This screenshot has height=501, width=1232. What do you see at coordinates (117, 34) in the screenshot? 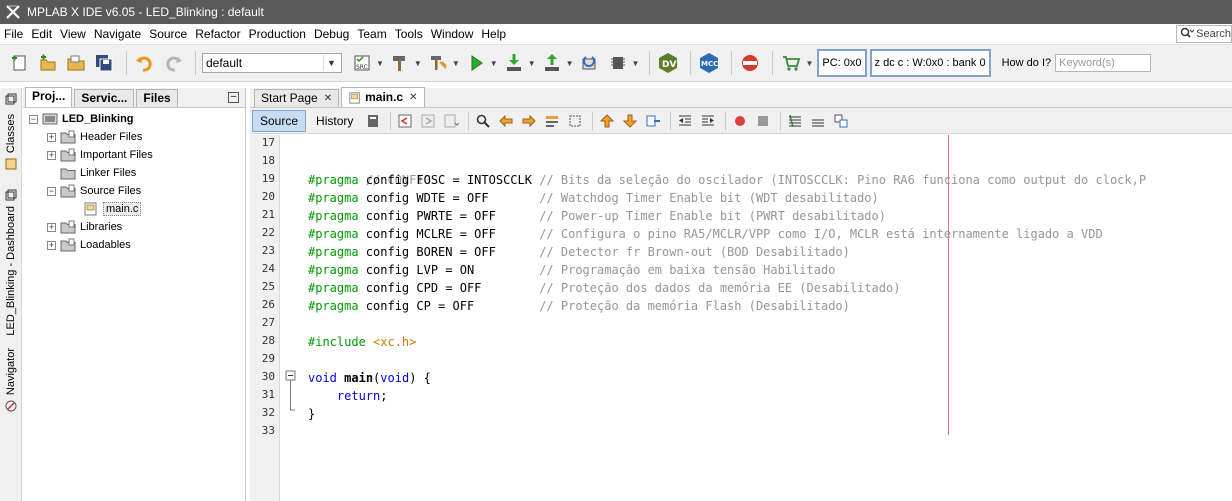
I see `menu-navigate: Navigate` at bounding box center [117, 34].